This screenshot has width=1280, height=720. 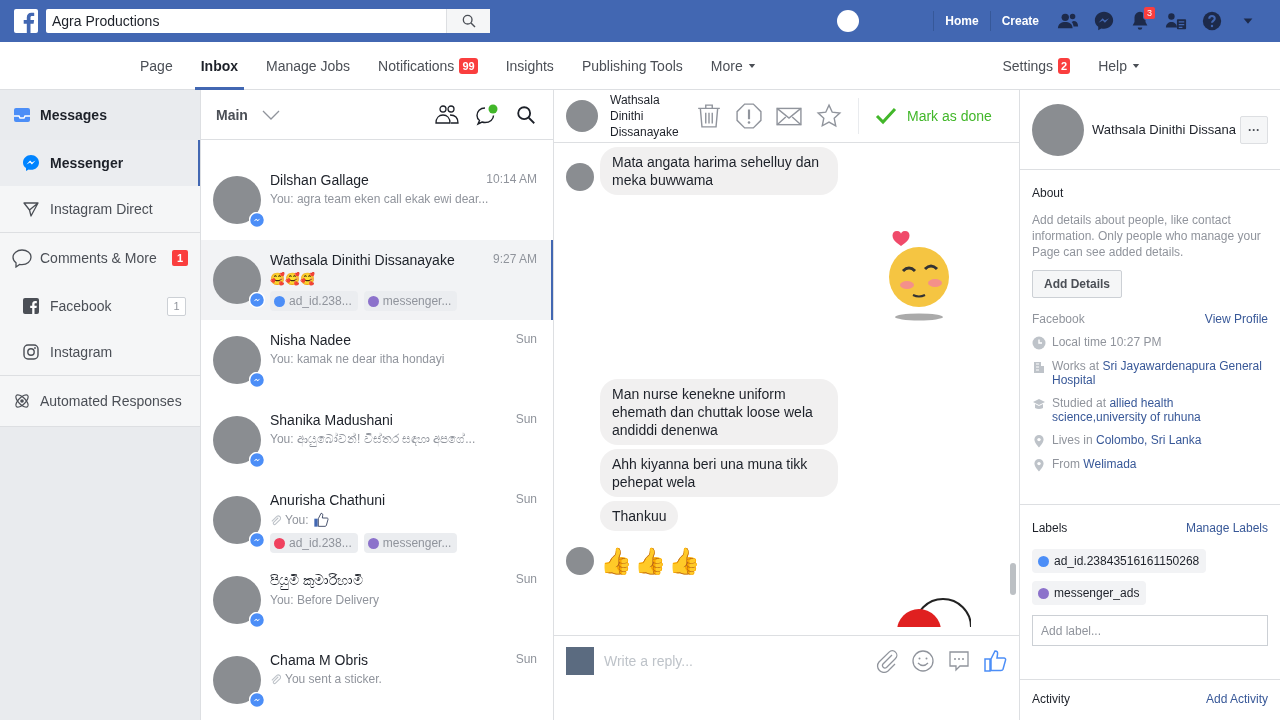 What do you see at coordinates (331, 420) in the screenshot?
I see `contact-name: Shanika Madushani` at bounding box center [331, 420].